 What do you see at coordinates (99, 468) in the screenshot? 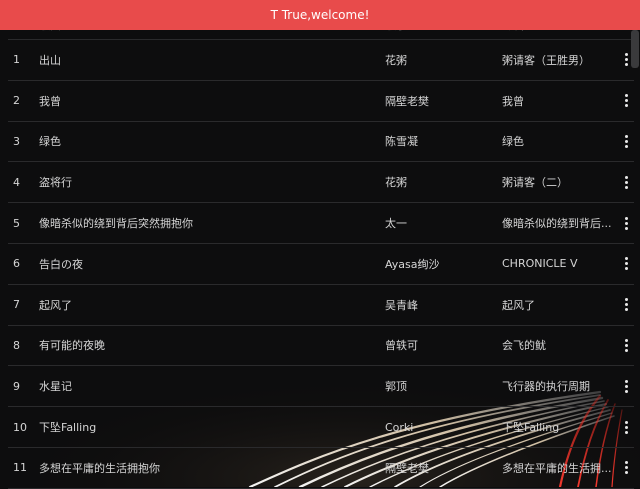
I see `song-title: 多想在平庸的生活拥抱你` at bounding box center [99, 468].